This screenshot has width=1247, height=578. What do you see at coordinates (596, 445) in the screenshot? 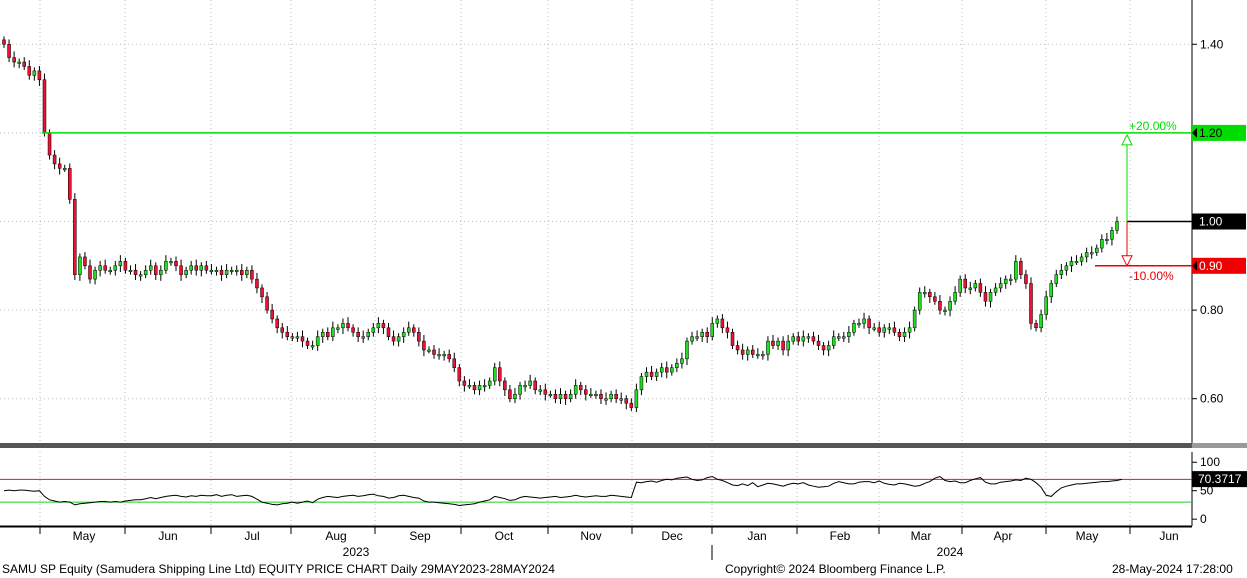
I see `panel-separator` at bounding box center [596, 445].